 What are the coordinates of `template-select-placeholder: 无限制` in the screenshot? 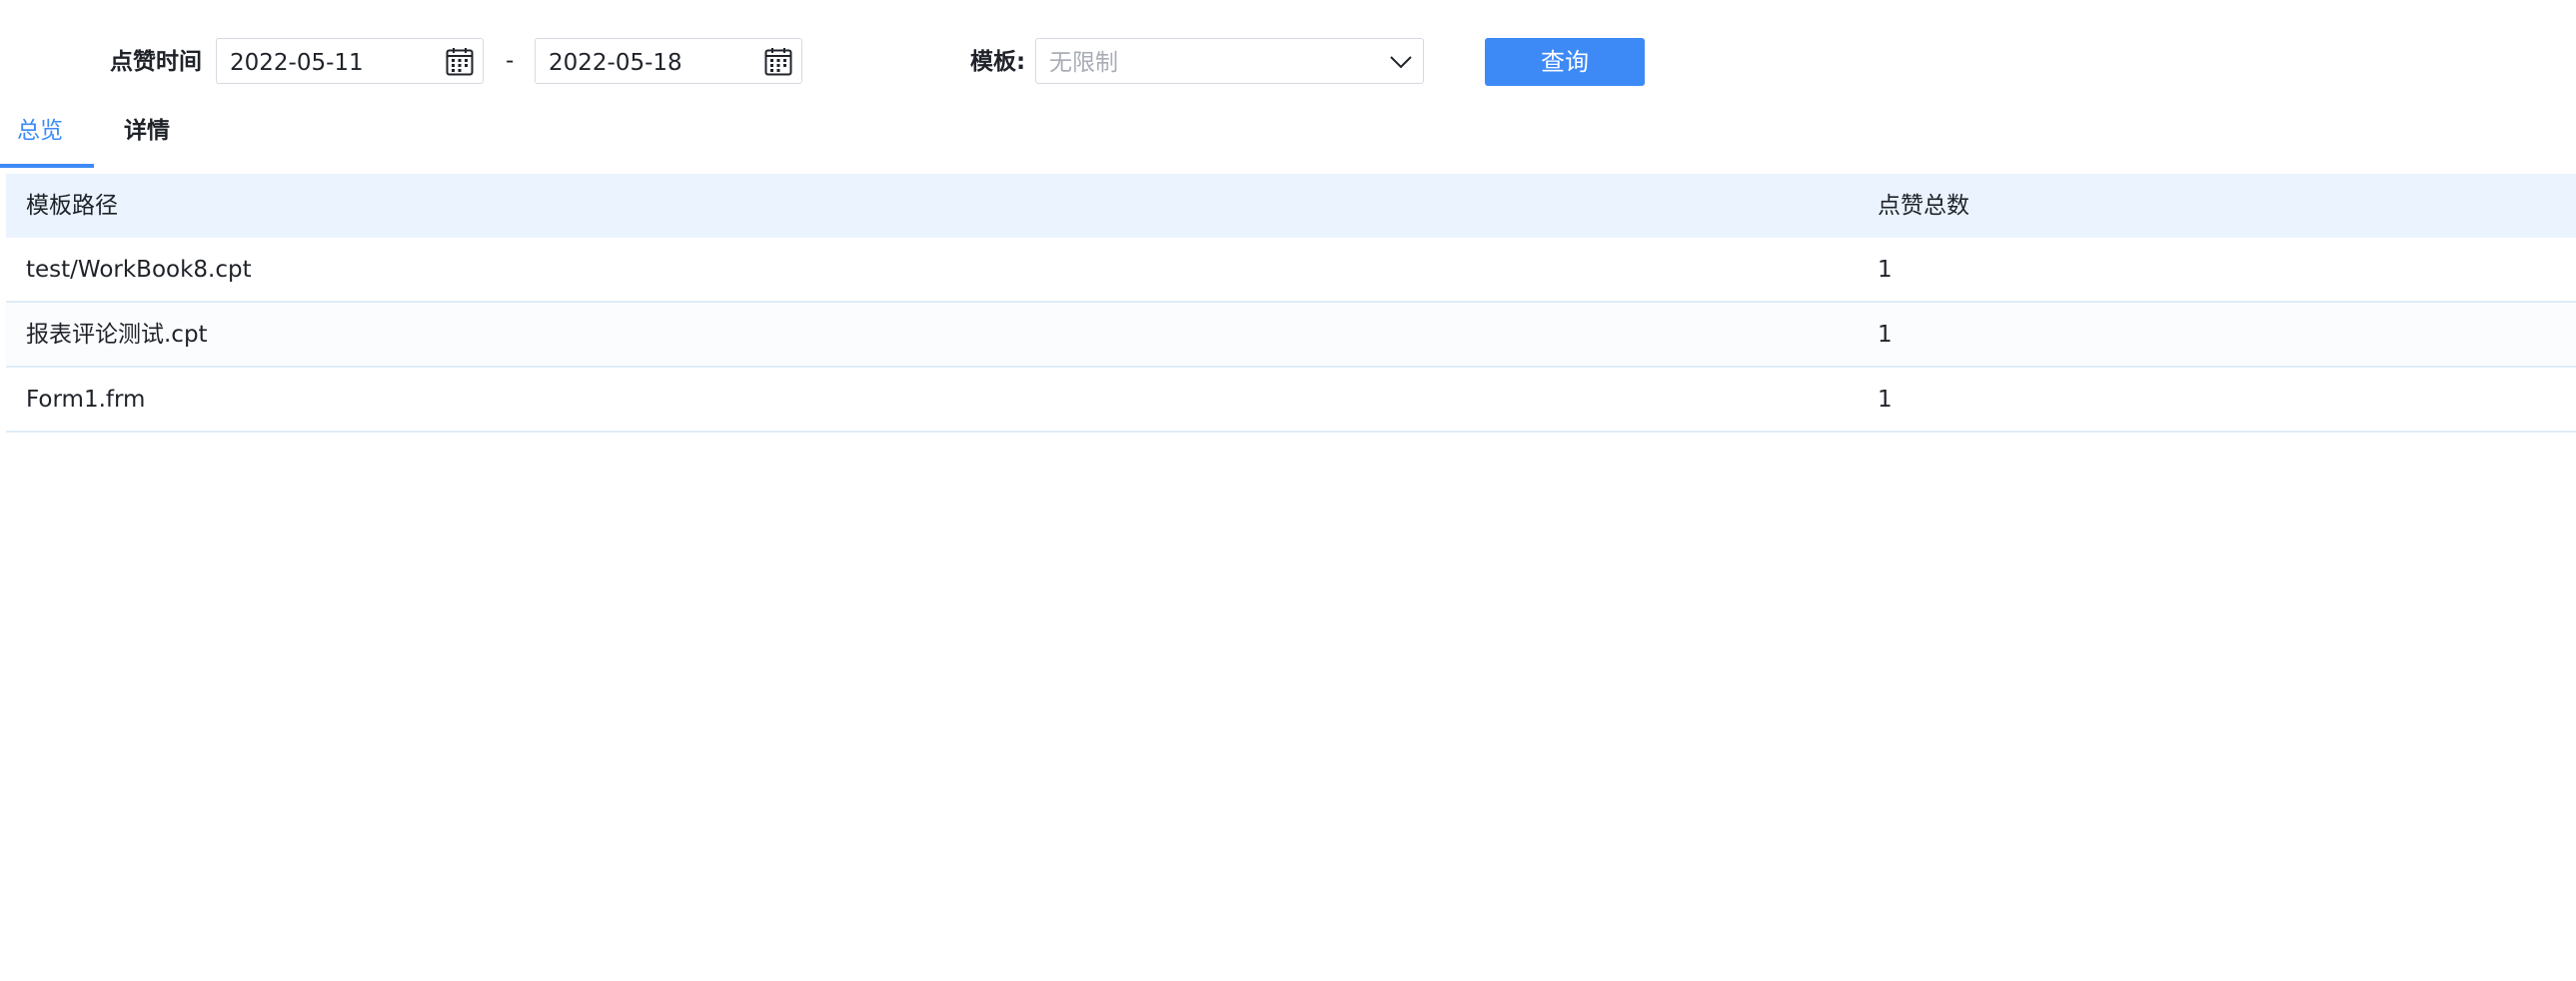 It's located at (1083, 63).